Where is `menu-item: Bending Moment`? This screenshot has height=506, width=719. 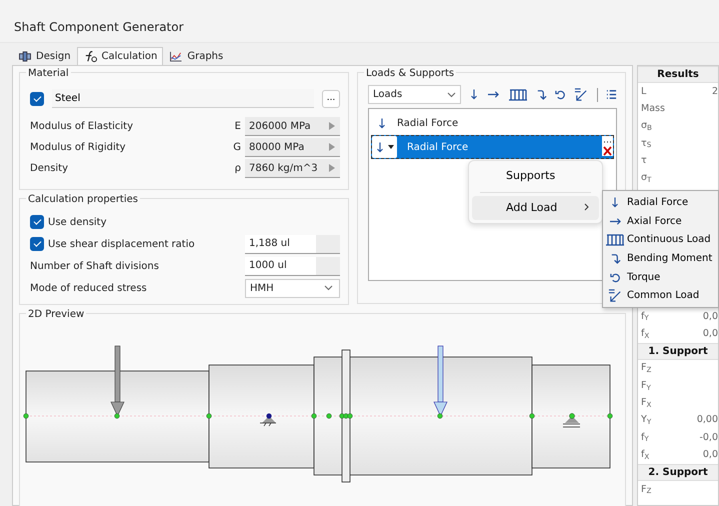
menu-item: Bending Moment is located at coordinates (660, 258).